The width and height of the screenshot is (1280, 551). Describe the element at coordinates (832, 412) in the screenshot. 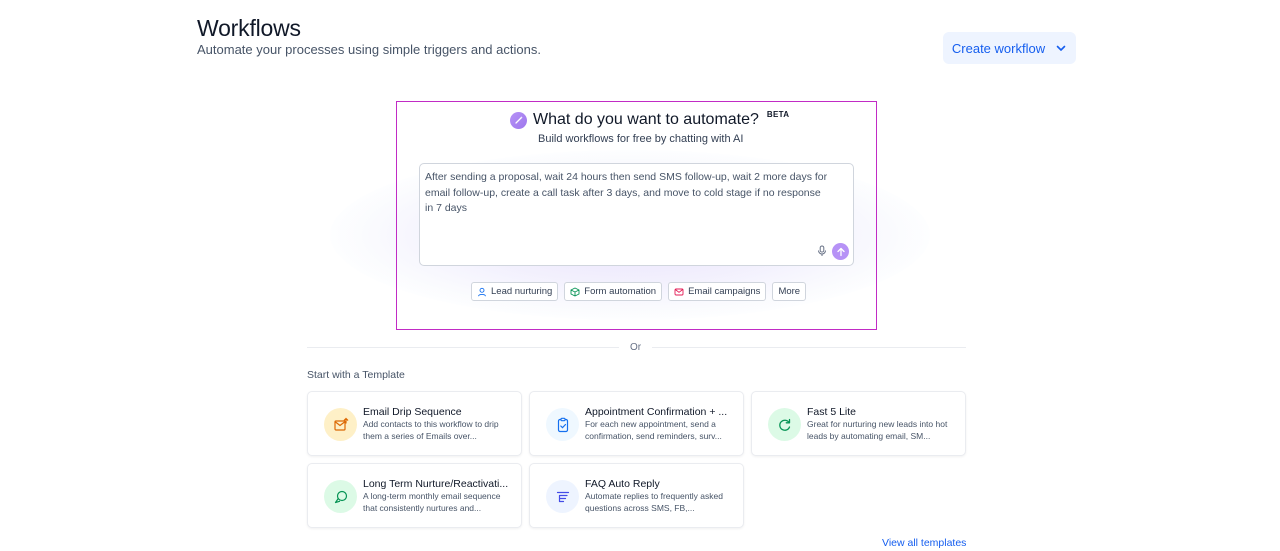

I see `card-title: Fast 5 Lite` at that location.